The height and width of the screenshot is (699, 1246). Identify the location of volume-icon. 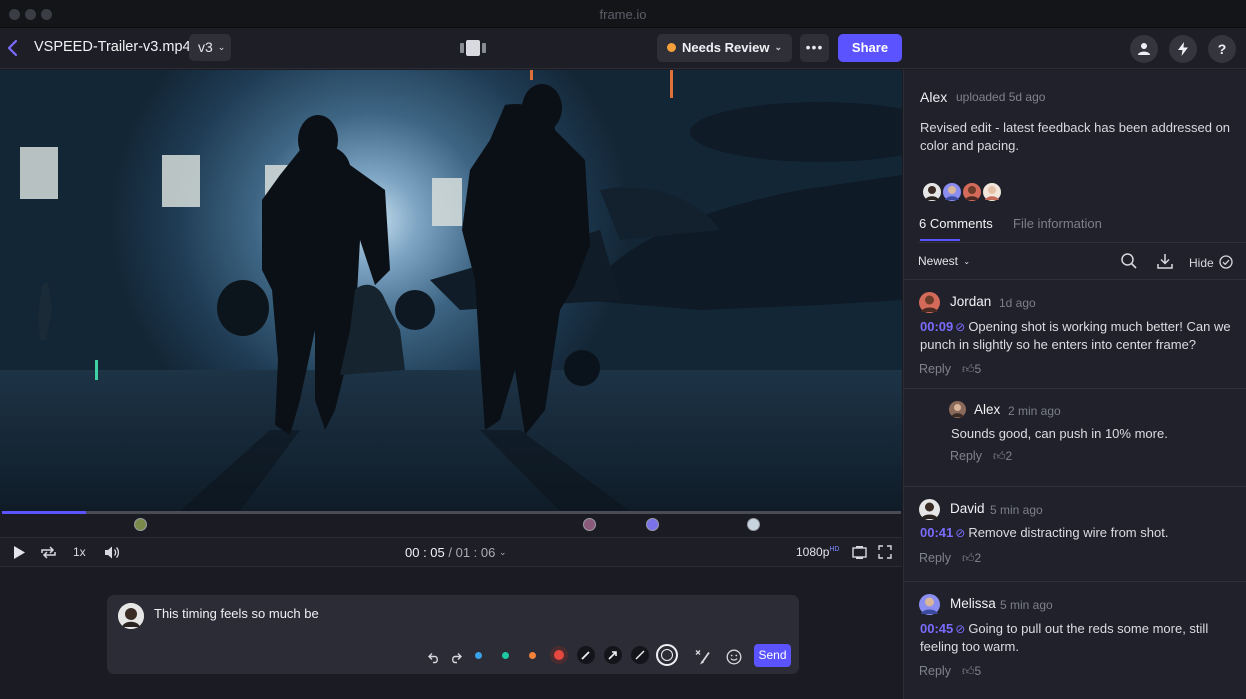
(112, 552).